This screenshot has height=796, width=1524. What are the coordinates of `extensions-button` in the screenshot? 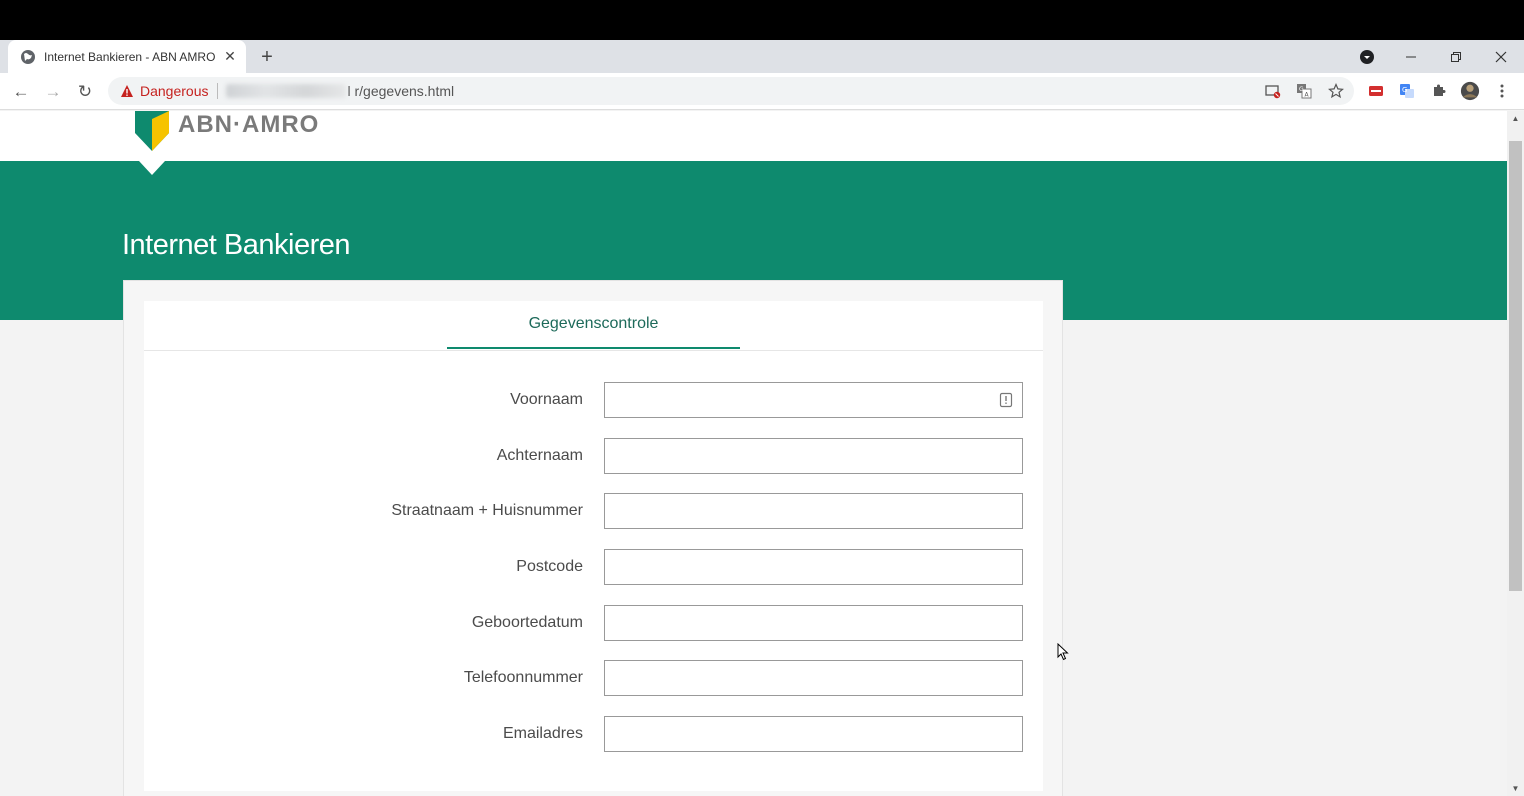 It's located at (1439, 91).